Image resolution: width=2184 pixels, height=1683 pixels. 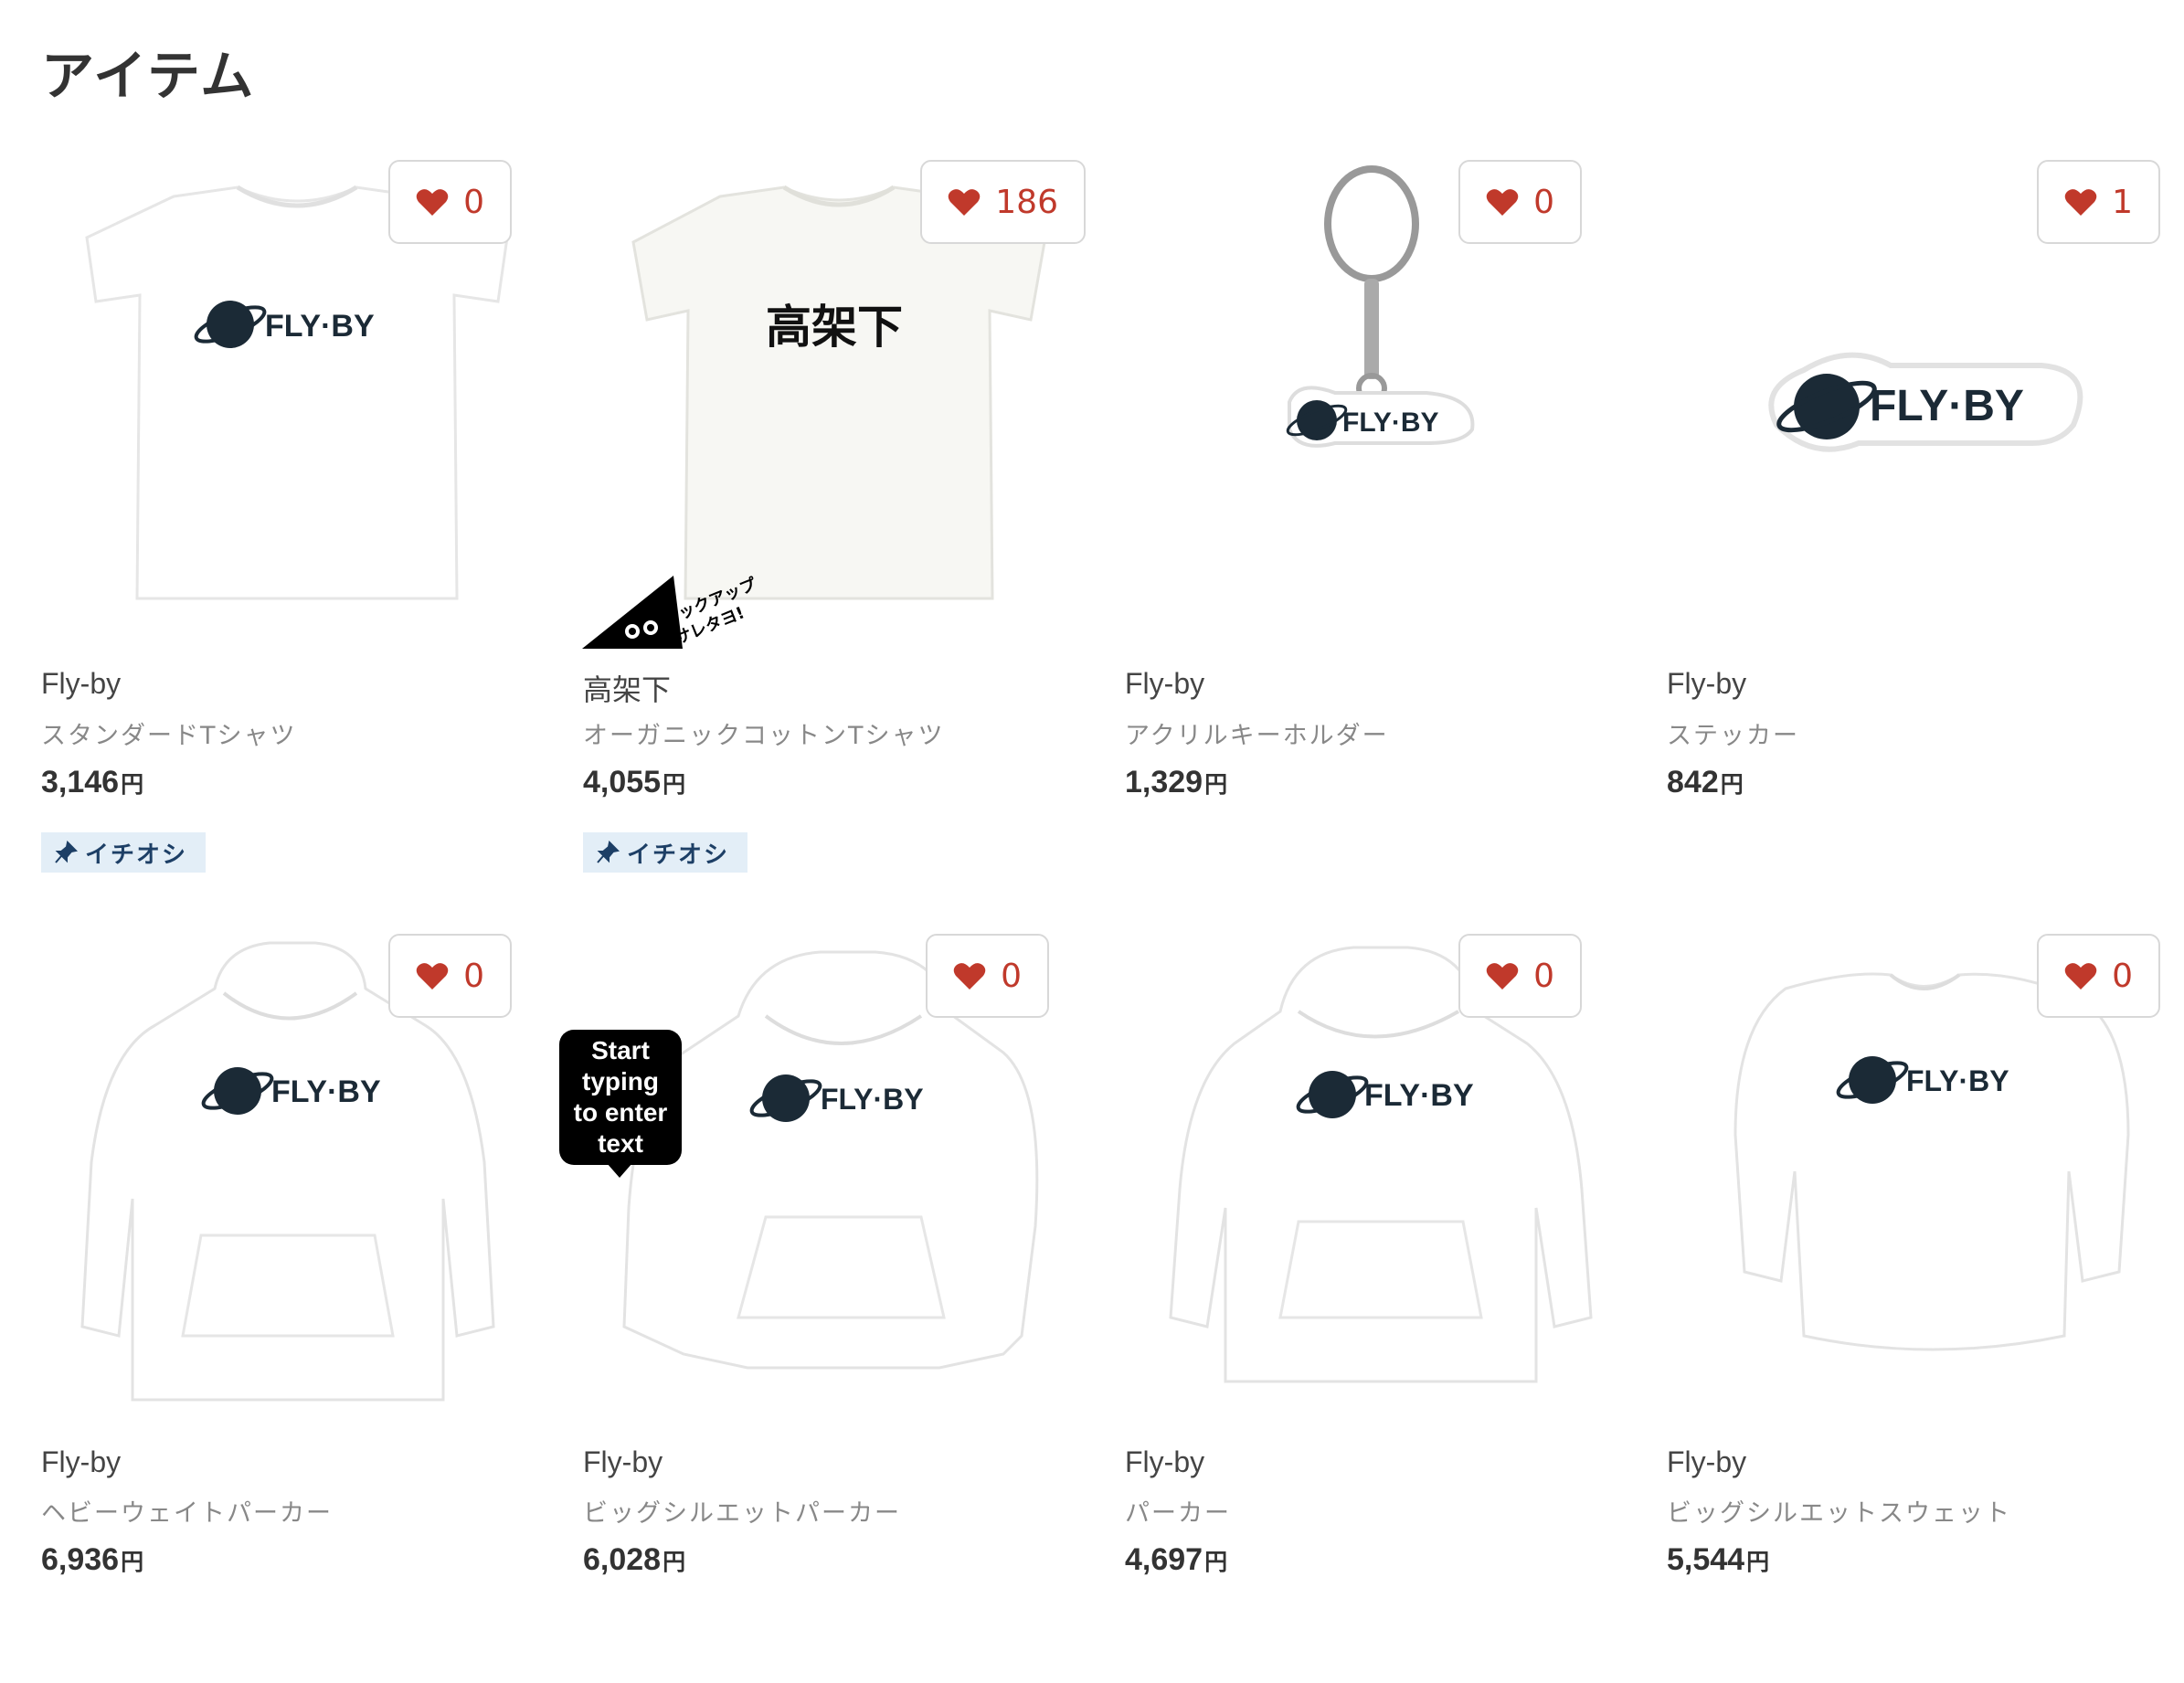 I want to click on price: 6,028円, so click(x=634, y=1559).